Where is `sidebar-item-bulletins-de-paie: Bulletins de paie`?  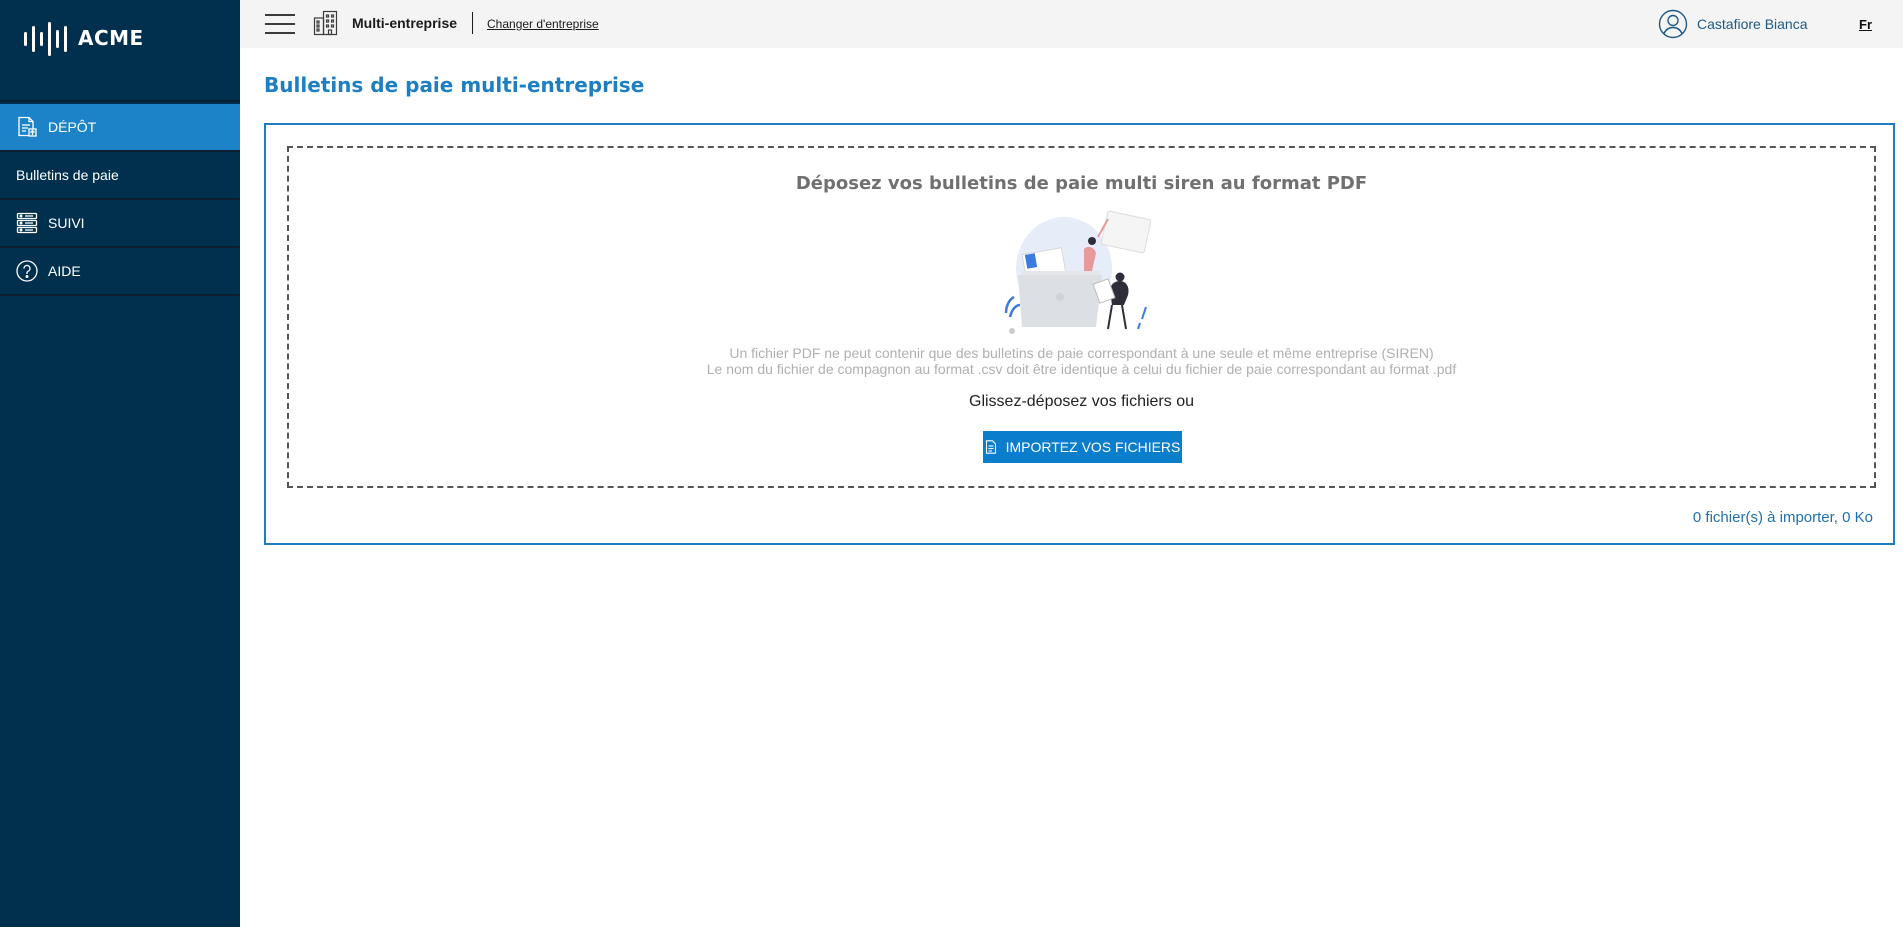
sidebar-item-bulletins-de-paie: Bulletins de paie is located at coordinates (120, 176).